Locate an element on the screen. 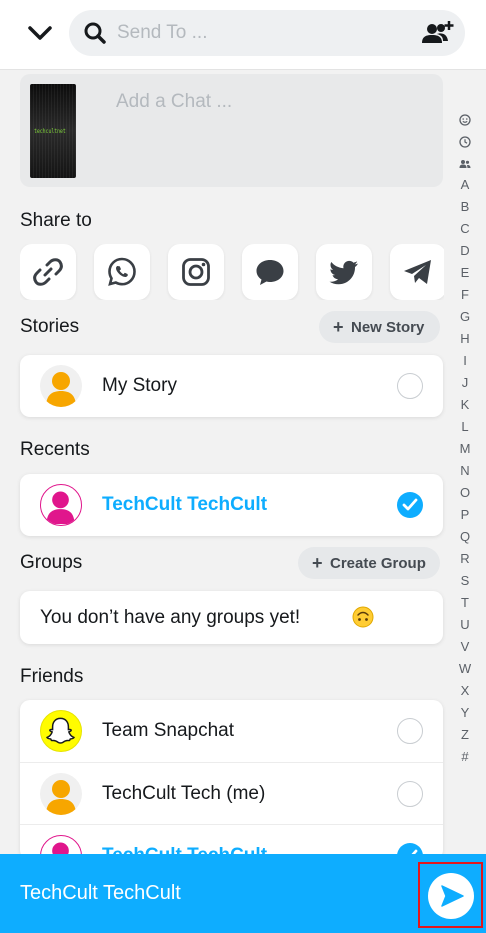 This screenshot has width=486, height=933. link-icon is located at coordinates (48, 272).